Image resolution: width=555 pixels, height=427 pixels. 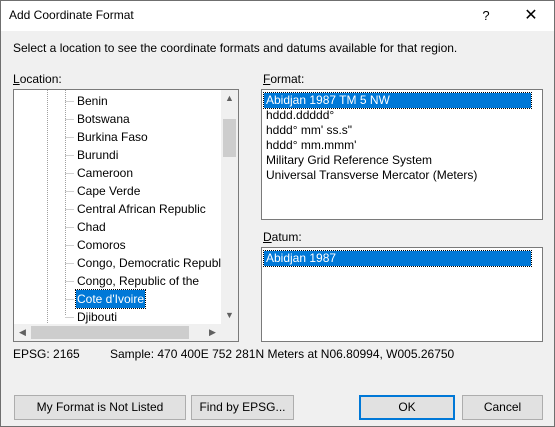 I want to click on location-label-accel: L, so click(x=16, y=79).